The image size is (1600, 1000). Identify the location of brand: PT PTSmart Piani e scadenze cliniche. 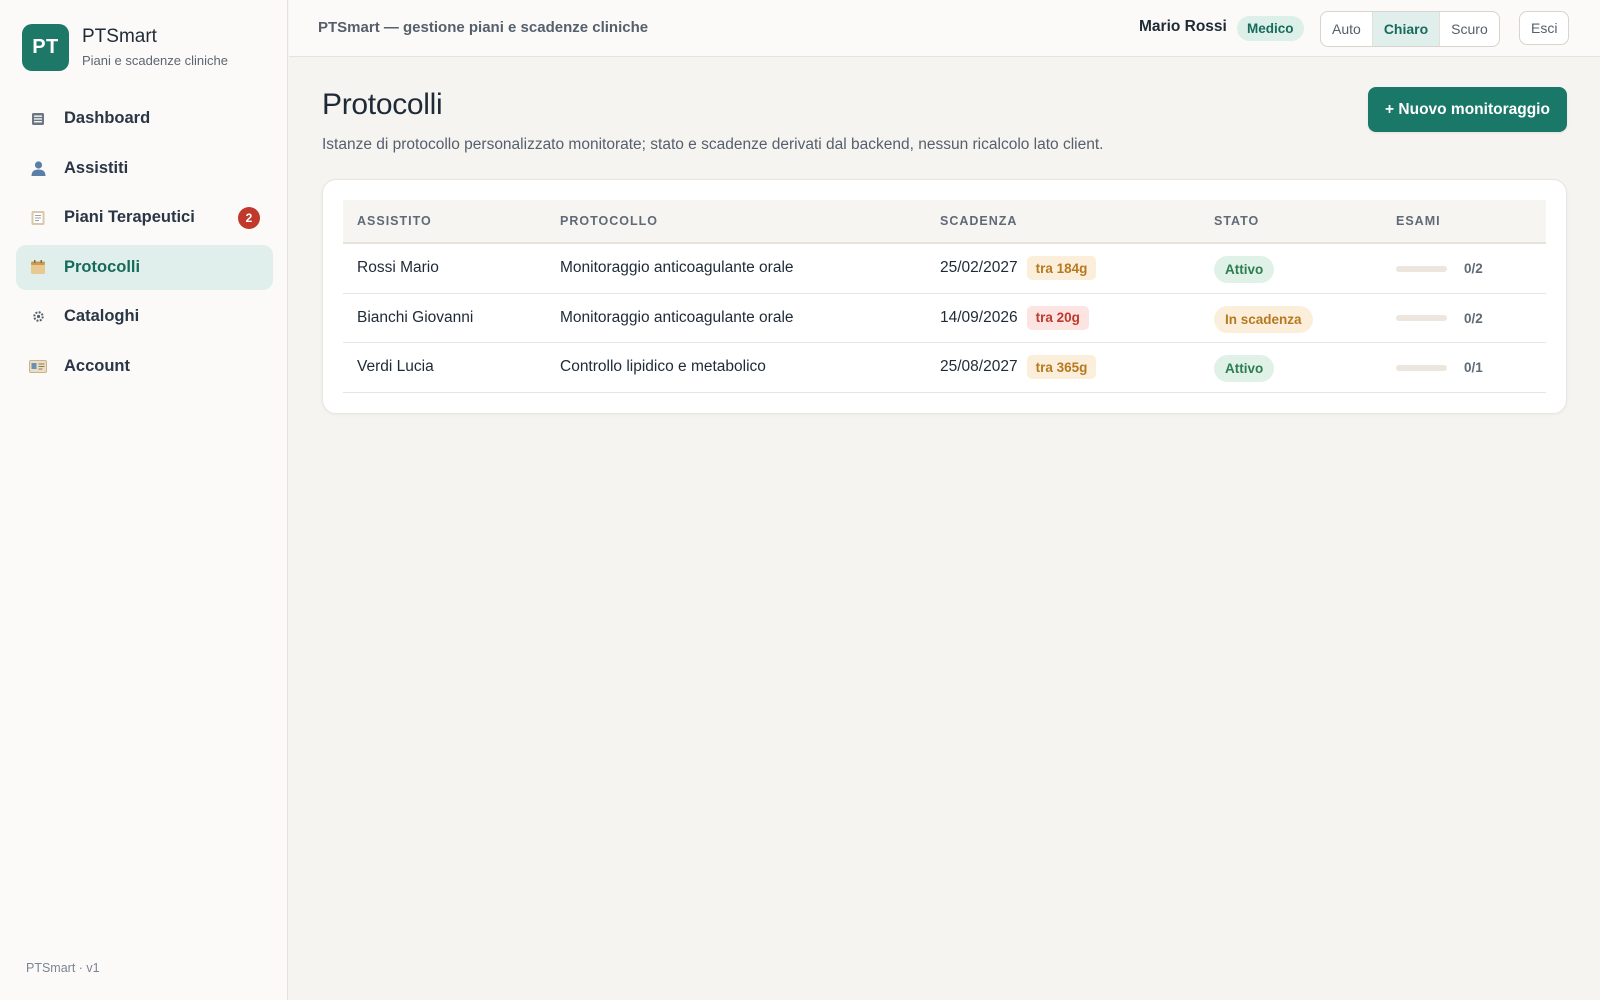
(125, 47).